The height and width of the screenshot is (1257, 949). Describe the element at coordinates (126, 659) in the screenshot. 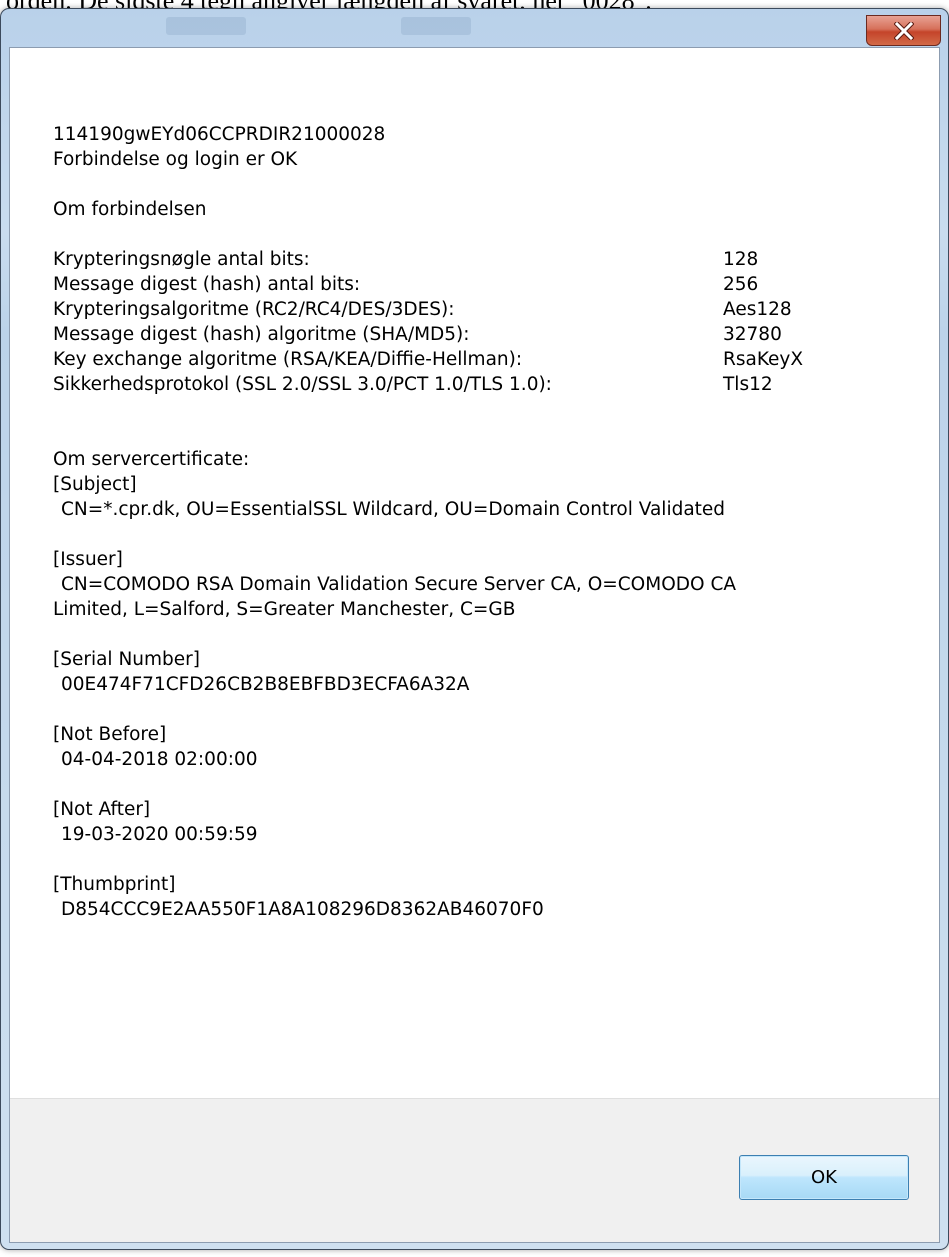

I see `serial-number-label: [Serial Number]` at that location.